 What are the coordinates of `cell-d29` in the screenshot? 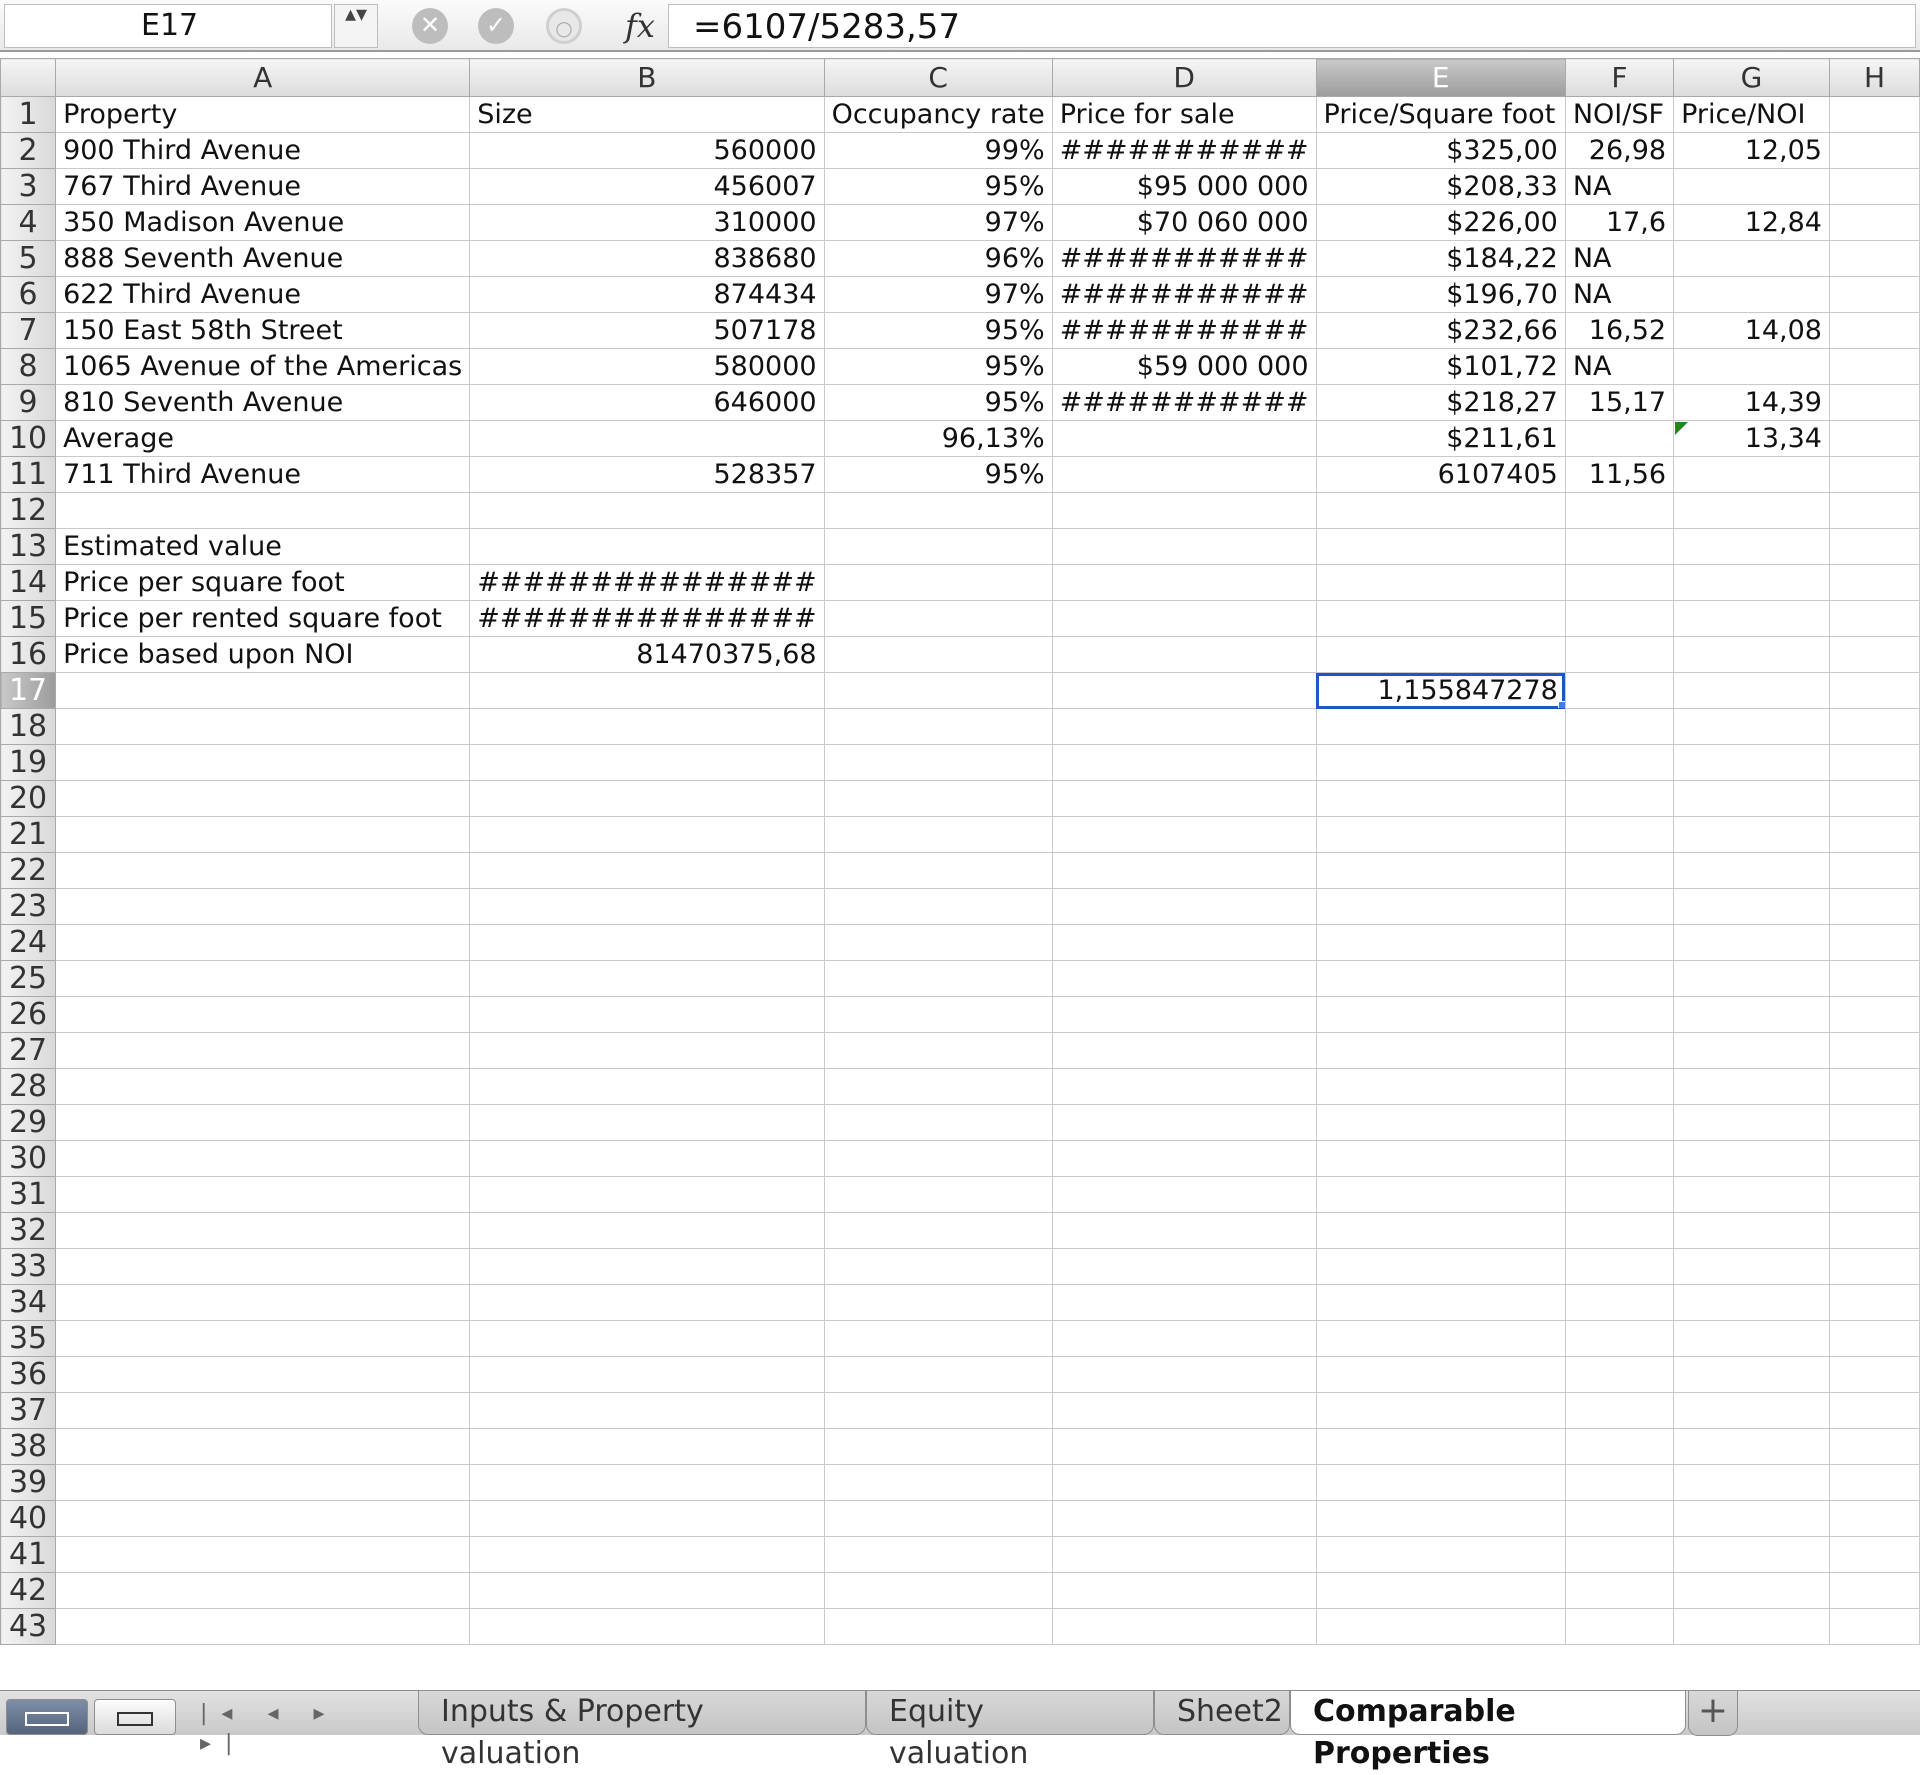 It's located at (1184, 1122).